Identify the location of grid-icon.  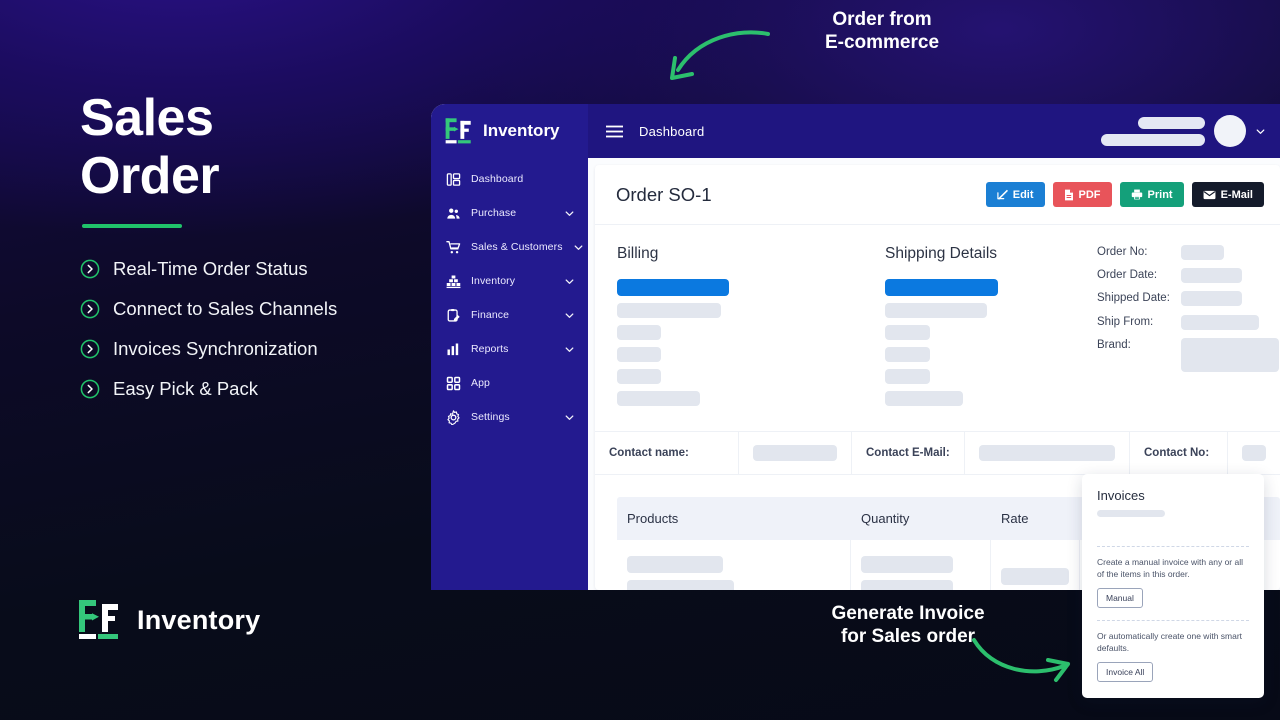
(453, 383).